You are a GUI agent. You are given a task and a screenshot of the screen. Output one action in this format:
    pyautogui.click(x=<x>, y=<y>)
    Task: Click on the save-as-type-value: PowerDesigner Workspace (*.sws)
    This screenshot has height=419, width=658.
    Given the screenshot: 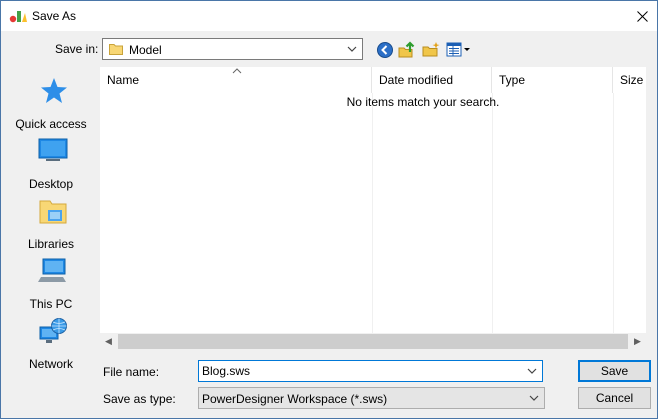 What is the action you would take?
    pyautogui.click(x=295, y=399)
    